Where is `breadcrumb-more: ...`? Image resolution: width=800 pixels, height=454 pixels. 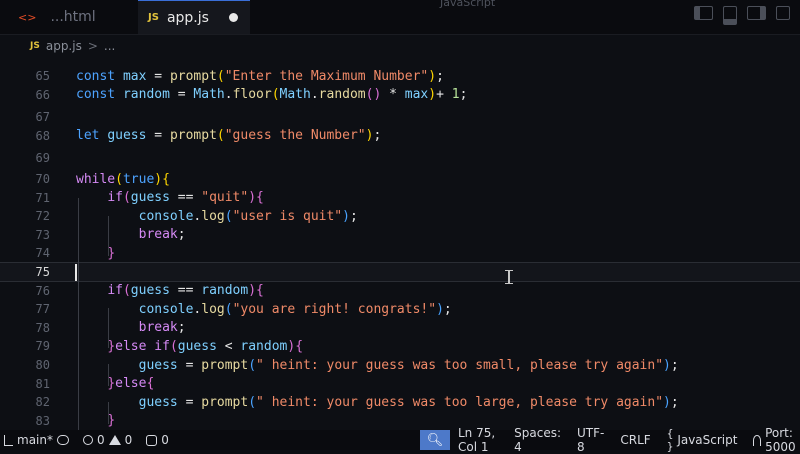 breadcrumb-more: ... is located at coordinates (109, 46).